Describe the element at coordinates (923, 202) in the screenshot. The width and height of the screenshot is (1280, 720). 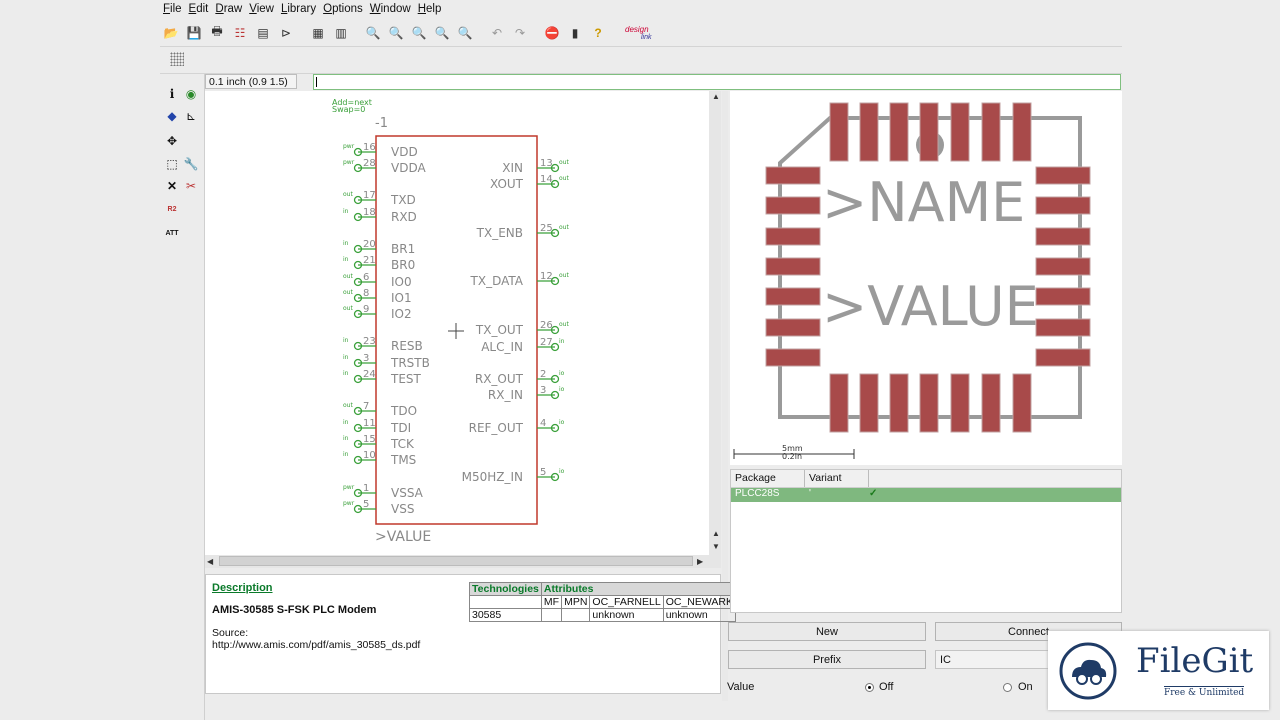
I see `package-name-text: >NAME` at that location.